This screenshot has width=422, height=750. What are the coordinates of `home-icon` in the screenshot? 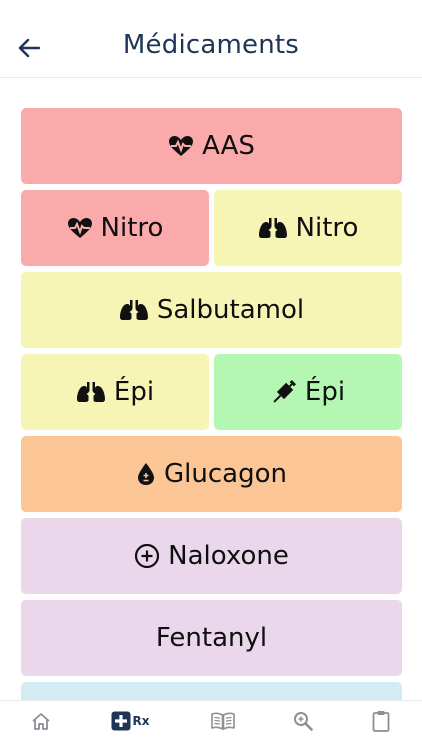 It's located at (41, 721).